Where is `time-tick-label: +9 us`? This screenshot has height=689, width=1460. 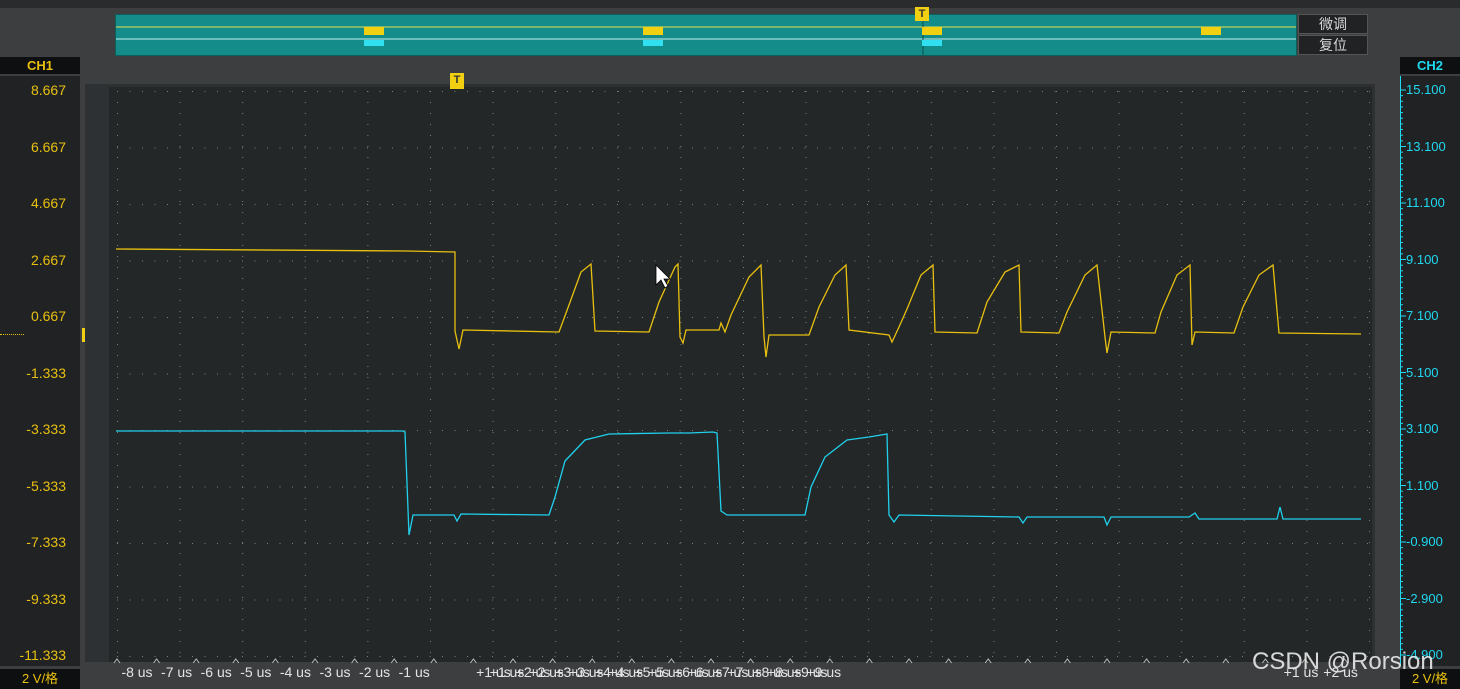
time-tick-label: +9 us is located at coordinates (824, 672).